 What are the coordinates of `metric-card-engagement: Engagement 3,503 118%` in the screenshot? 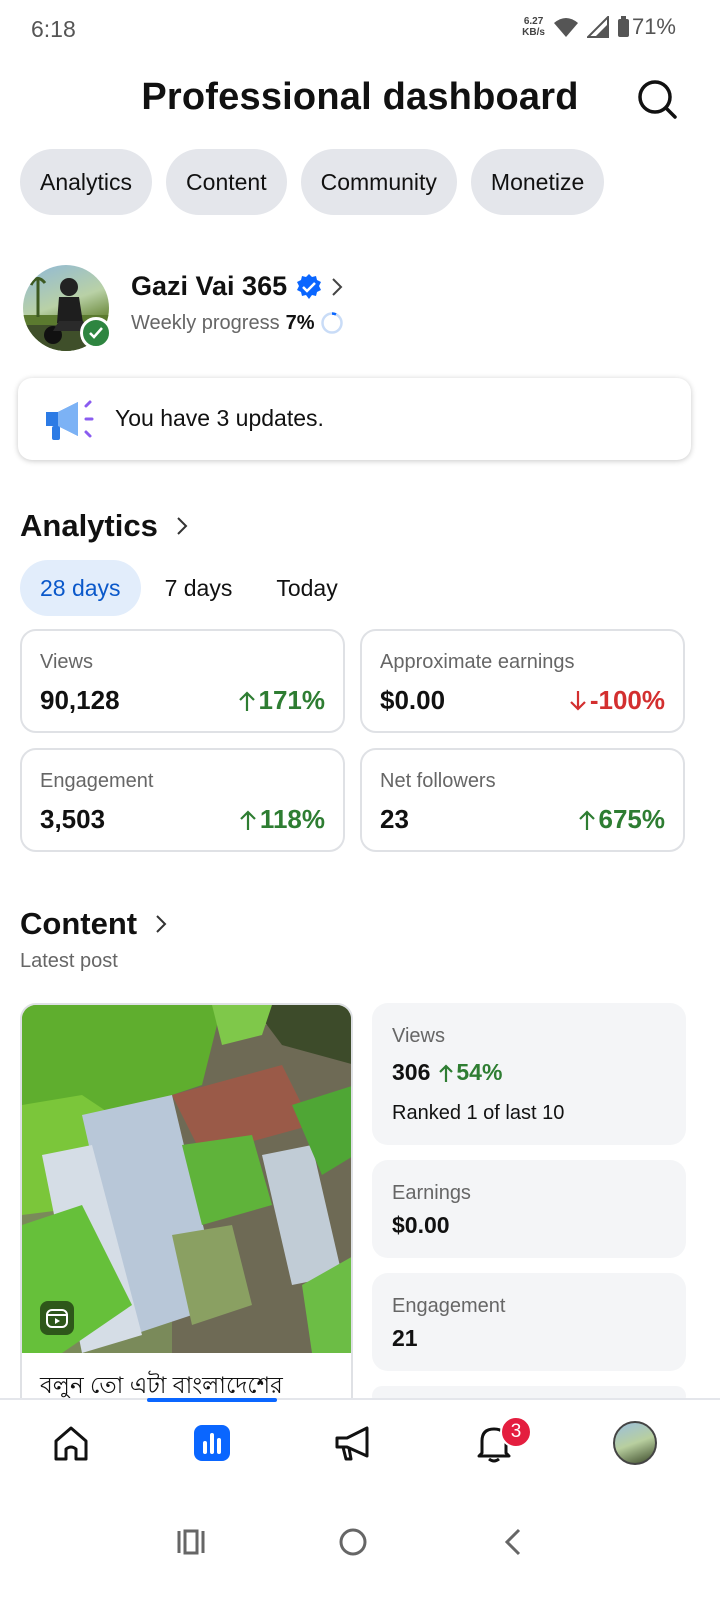 It's located at (182, 800).